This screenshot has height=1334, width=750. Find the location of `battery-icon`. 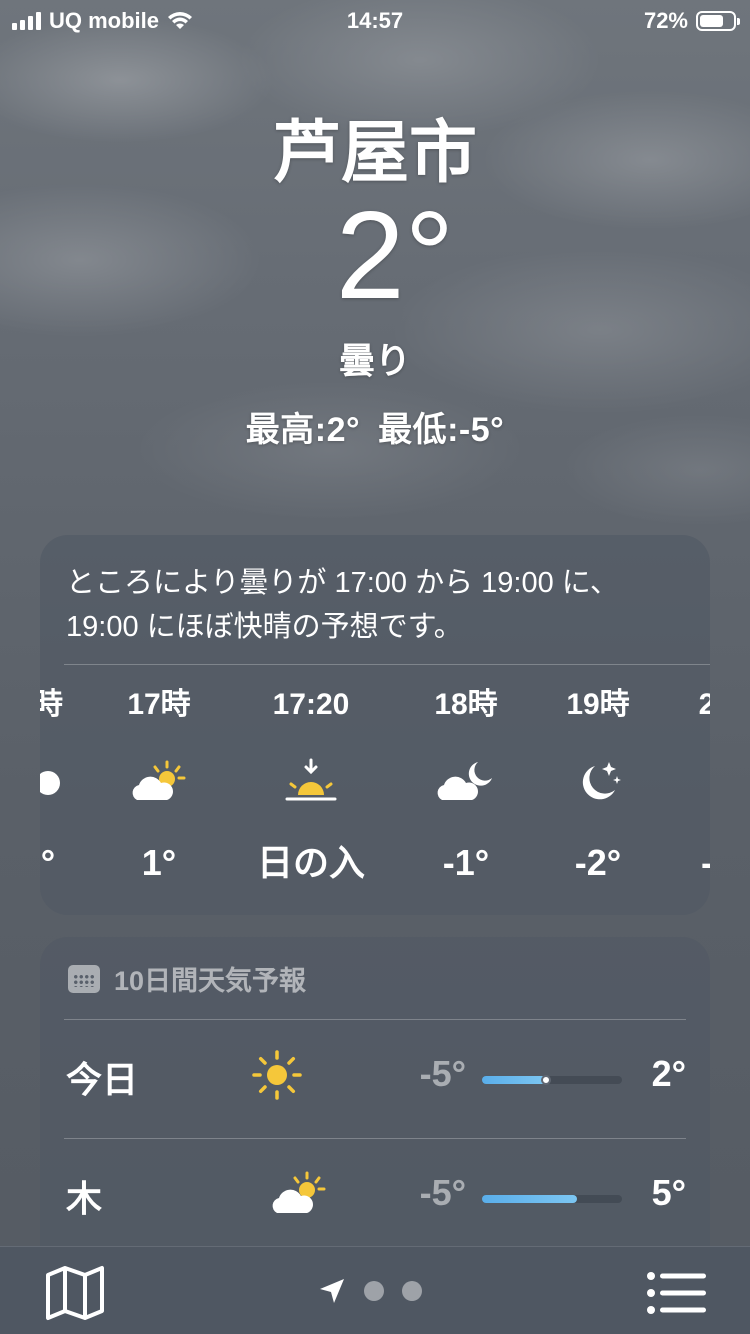

battery-icon is located at coordinates (718, 21).